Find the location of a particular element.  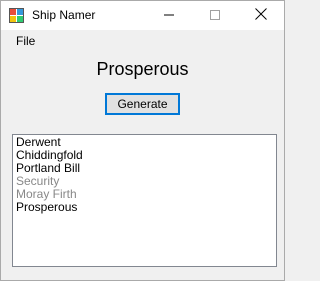

generate-button: Generate is located at coordinates (142, 104).